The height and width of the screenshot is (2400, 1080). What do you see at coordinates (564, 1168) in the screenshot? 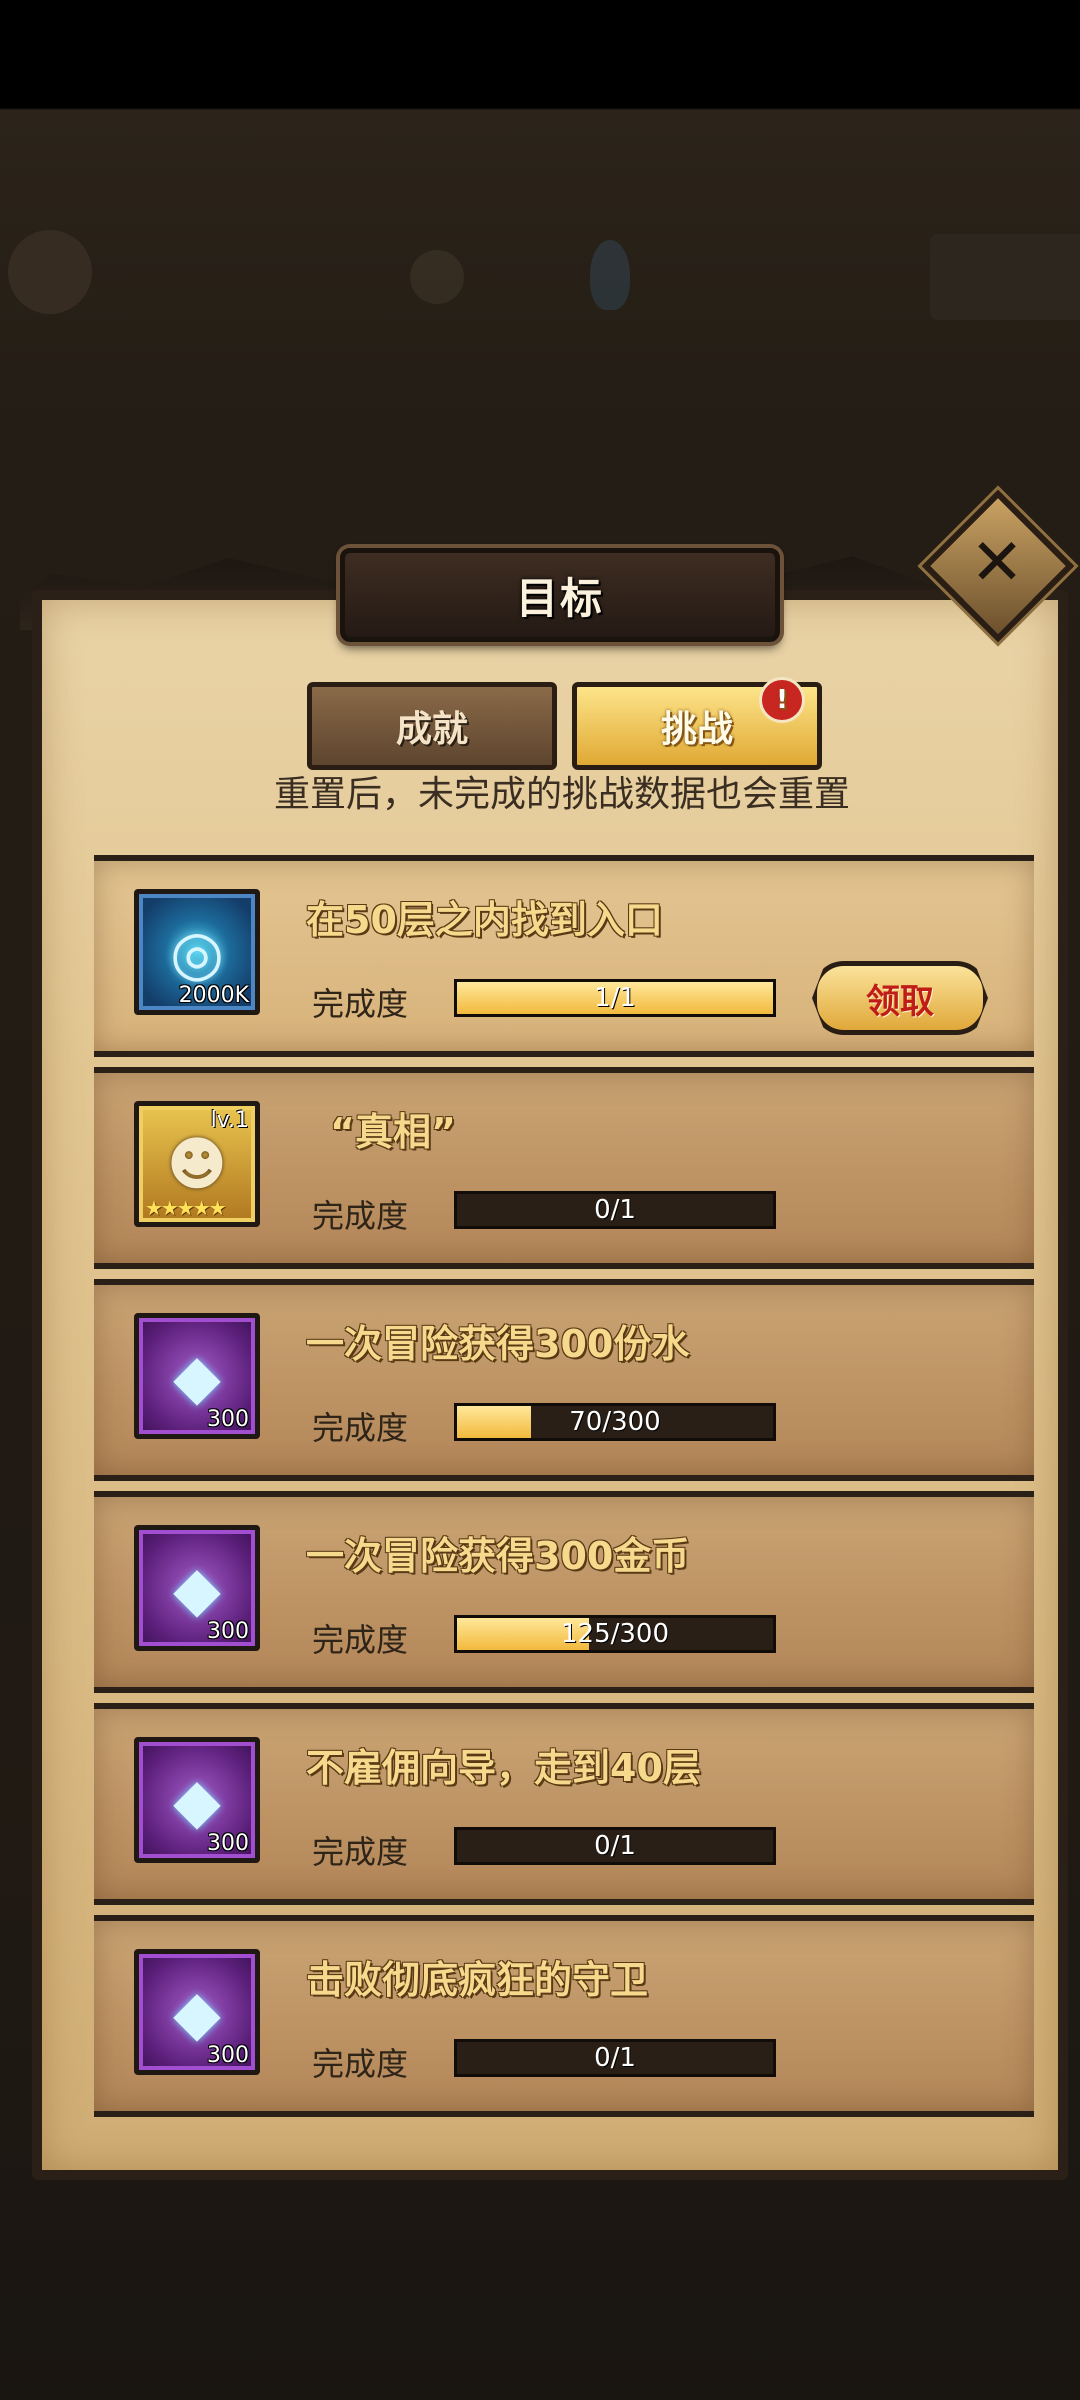
I see `challenge-row: ☻ lv.1 ★★★★★ “真相” 完成度 0/1` at bounding box center [564, 1168].